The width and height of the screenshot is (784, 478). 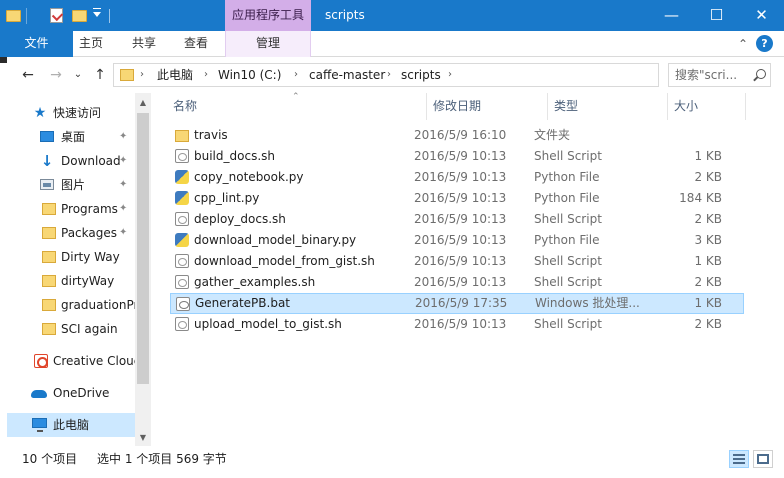 What do you see at coordinates (421, 75) in the screenshot?
I see `breadcrumb-scripts: scripts` at bounding box center [421, 75].